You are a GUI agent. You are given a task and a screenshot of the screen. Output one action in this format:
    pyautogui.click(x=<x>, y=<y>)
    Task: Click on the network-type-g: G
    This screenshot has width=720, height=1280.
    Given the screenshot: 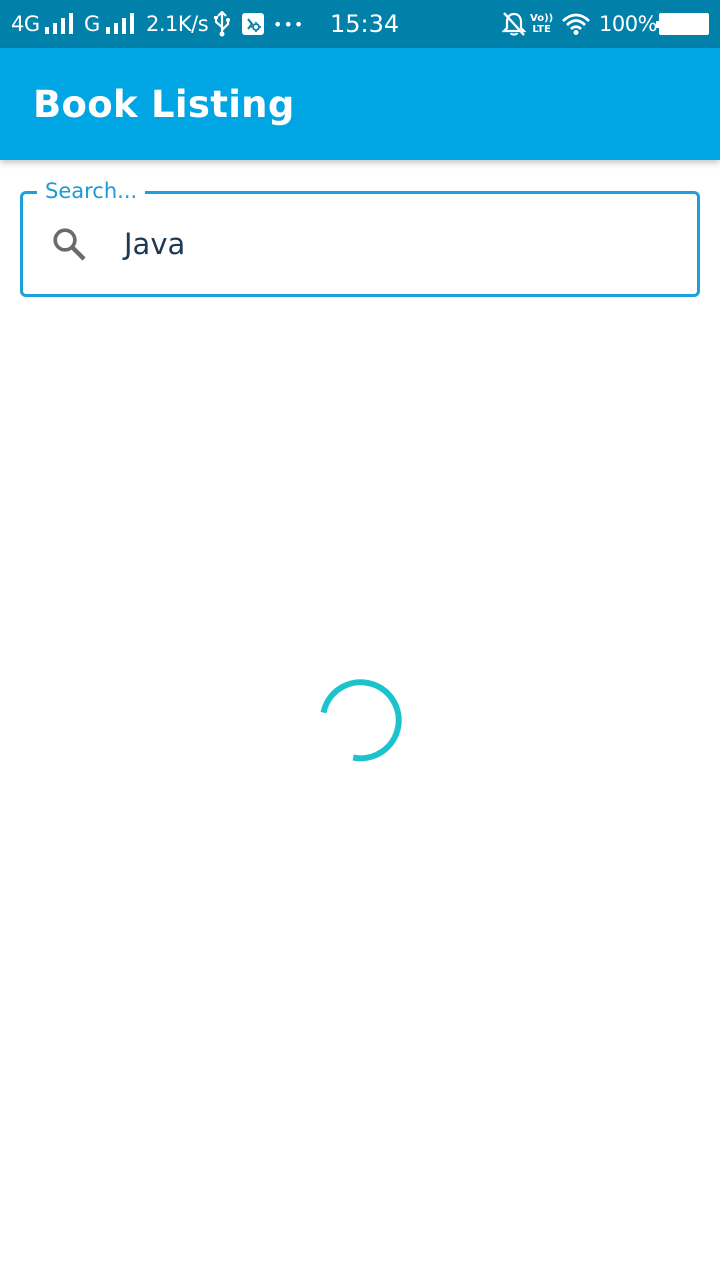 What is the action you would take?
    pyautogui.click(x=92, y=24)
    